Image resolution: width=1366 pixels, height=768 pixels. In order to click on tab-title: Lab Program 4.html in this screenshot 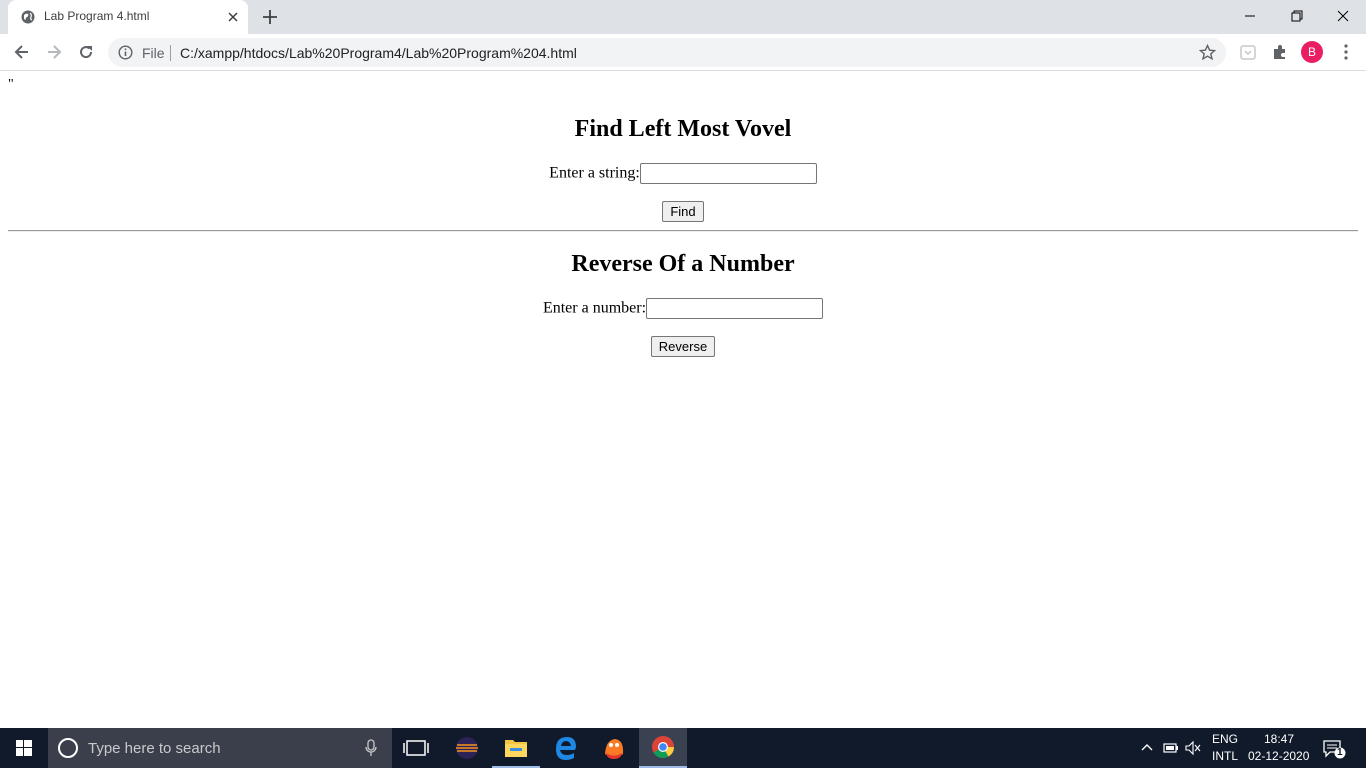, I will do `click(97, 16)`.